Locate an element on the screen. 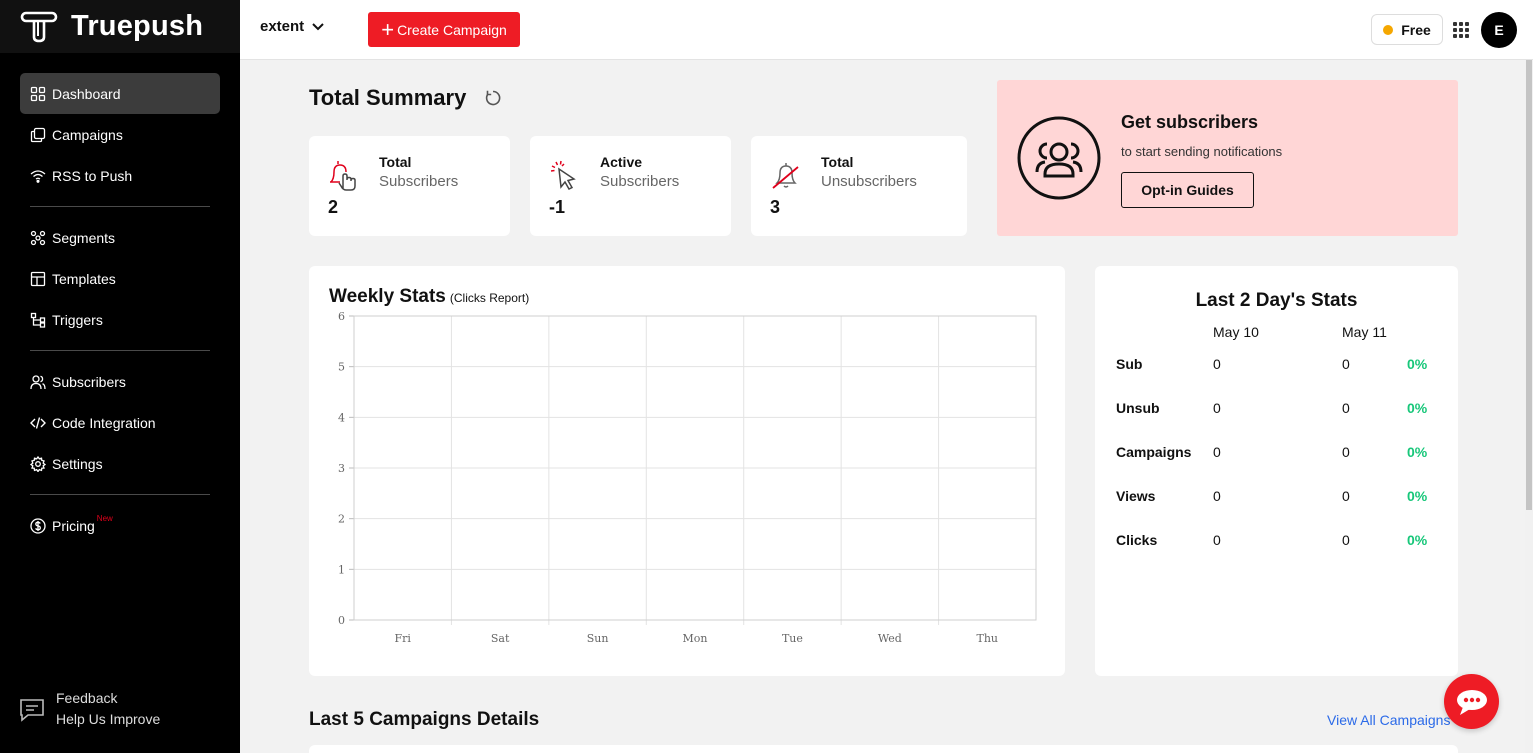 The width and height of the screenshot is (1533, 753). x-tick-label: Wed is located at coordinates (890, 638).